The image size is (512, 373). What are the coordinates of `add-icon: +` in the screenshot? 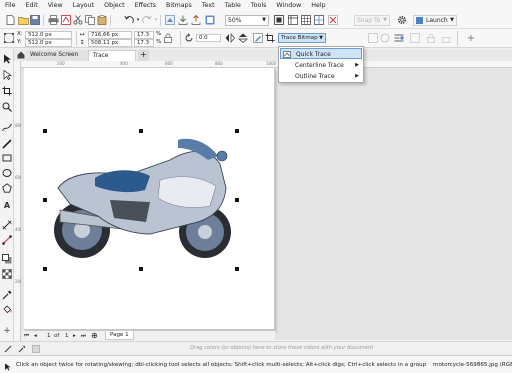 It's located at (471, 38).